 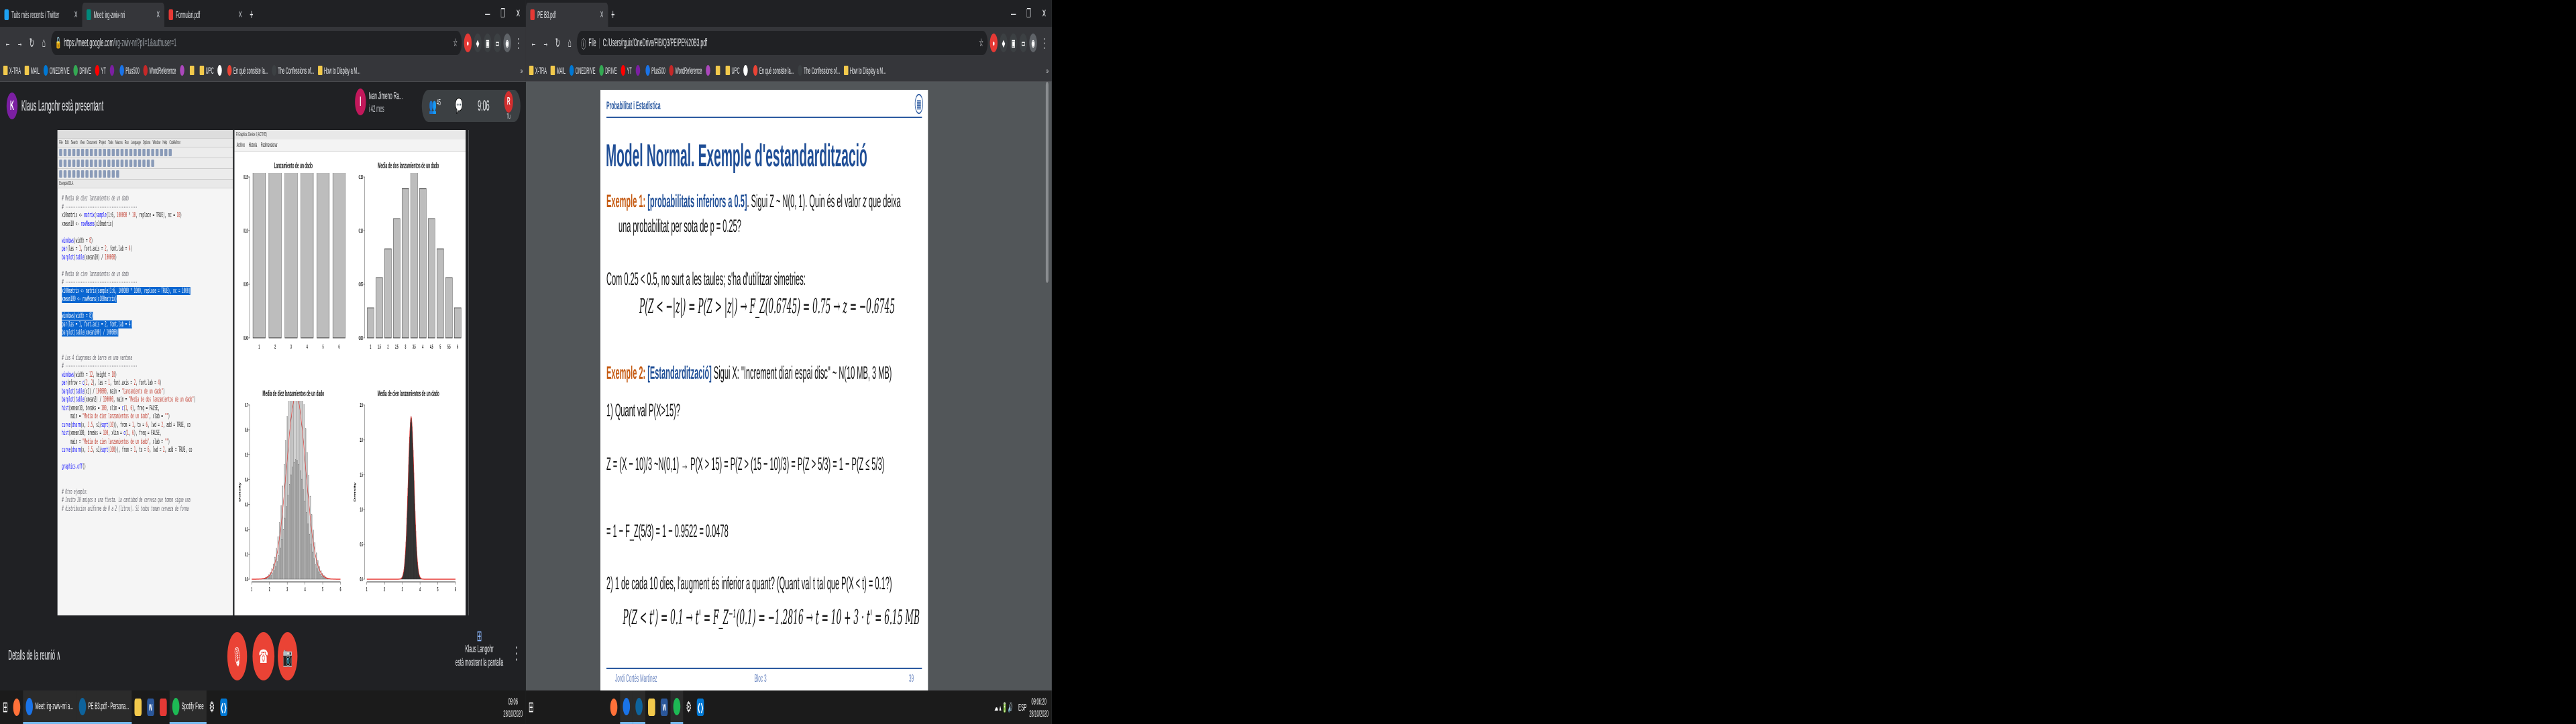 What do you see at coordinates (159, 70) in the screenshot?
I see `bookmark-item: WordReference` at bounding box center [159, 70].